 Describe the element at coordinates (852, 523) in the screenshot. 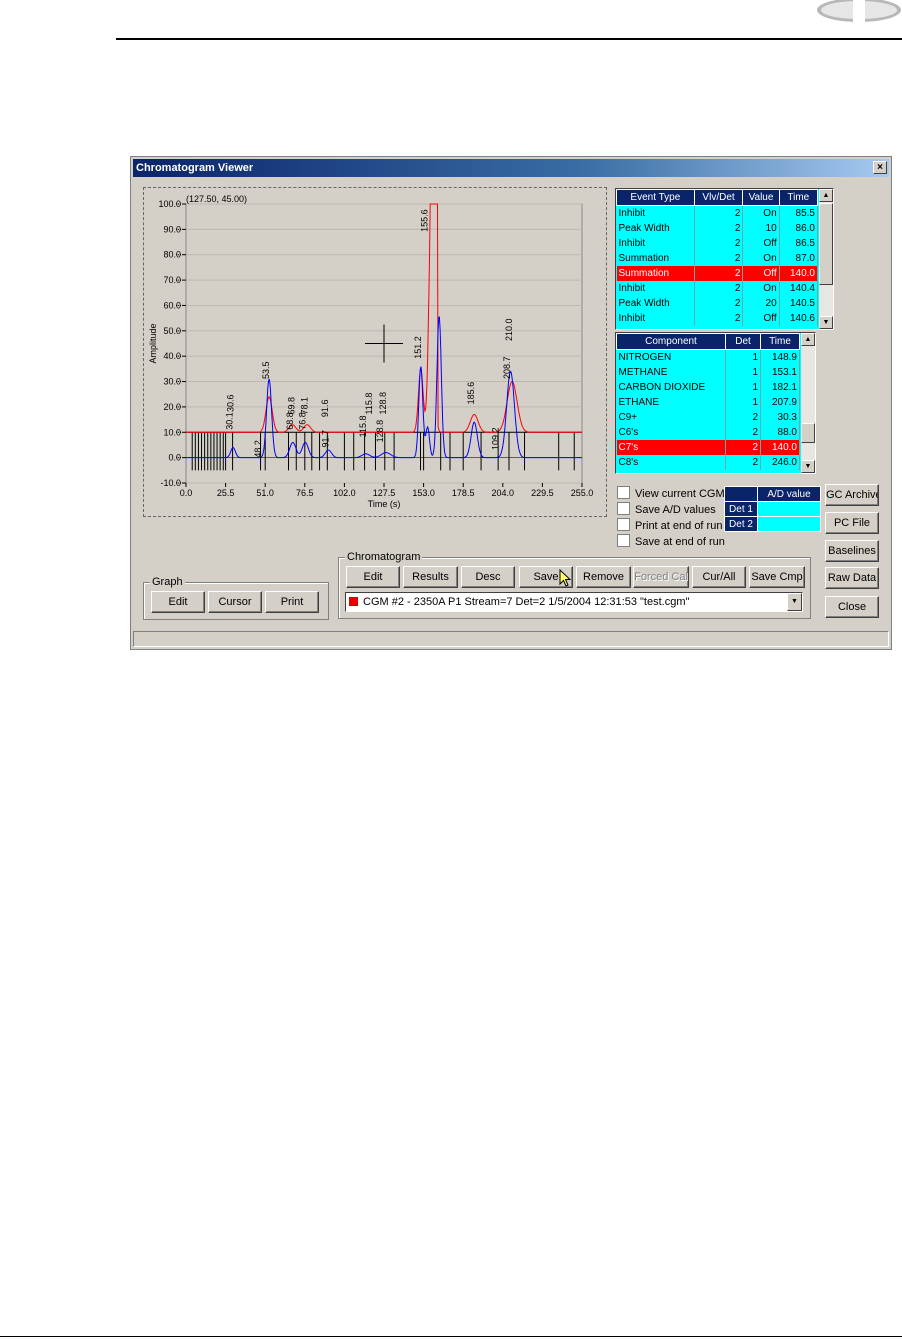

I see `pc-file-button: PC File` at that location.